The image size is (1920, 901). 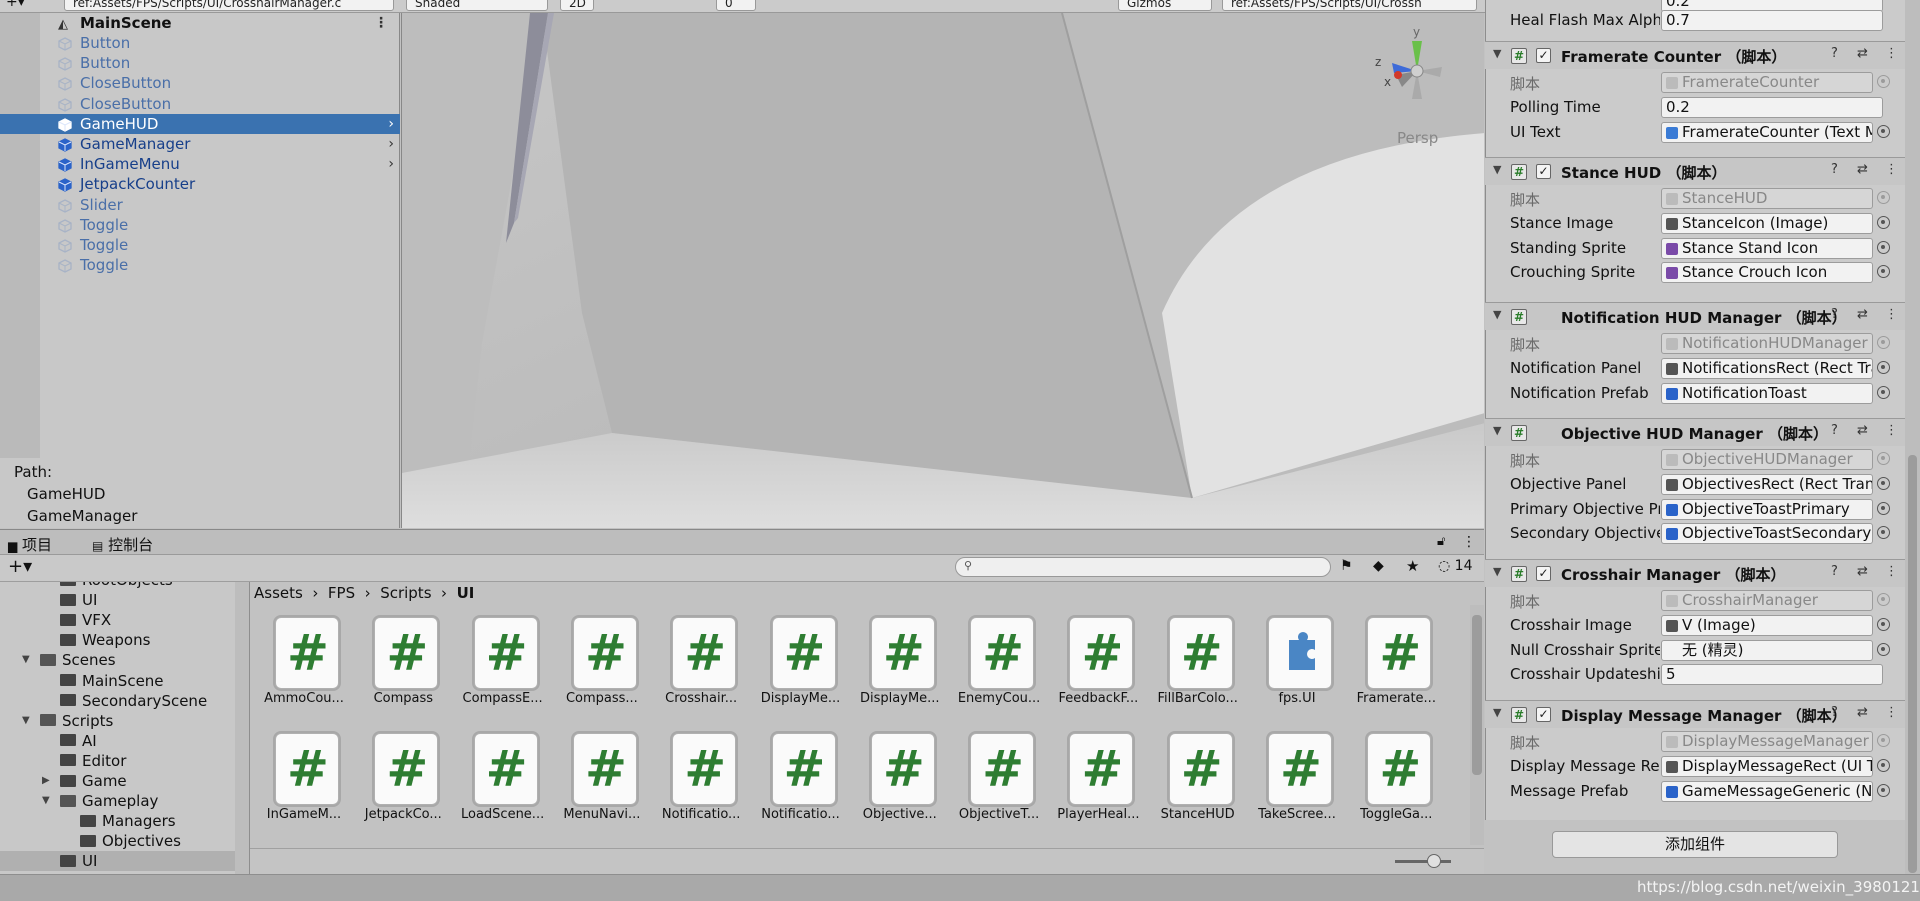 What do you see at coordinates (1441, 541) in the screenshot?
I see `lock-icon: 🔓︎` at bounding box center [1441, 541].